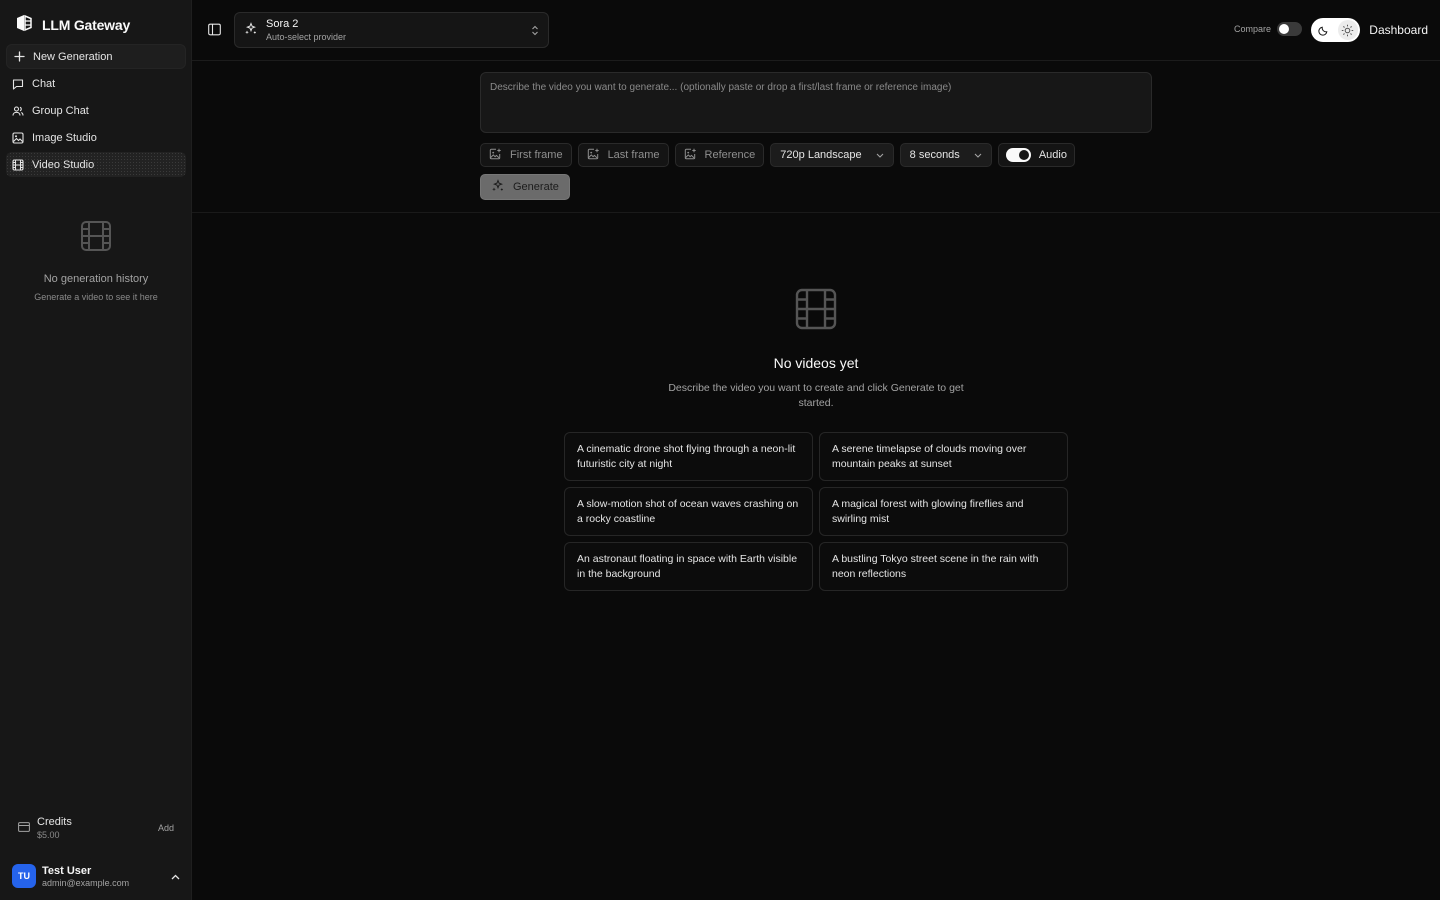 Image resolution: width=1440 pixels, height=900 pixels. I want to click on last-frame-label: Last frame, so click(633, 155).